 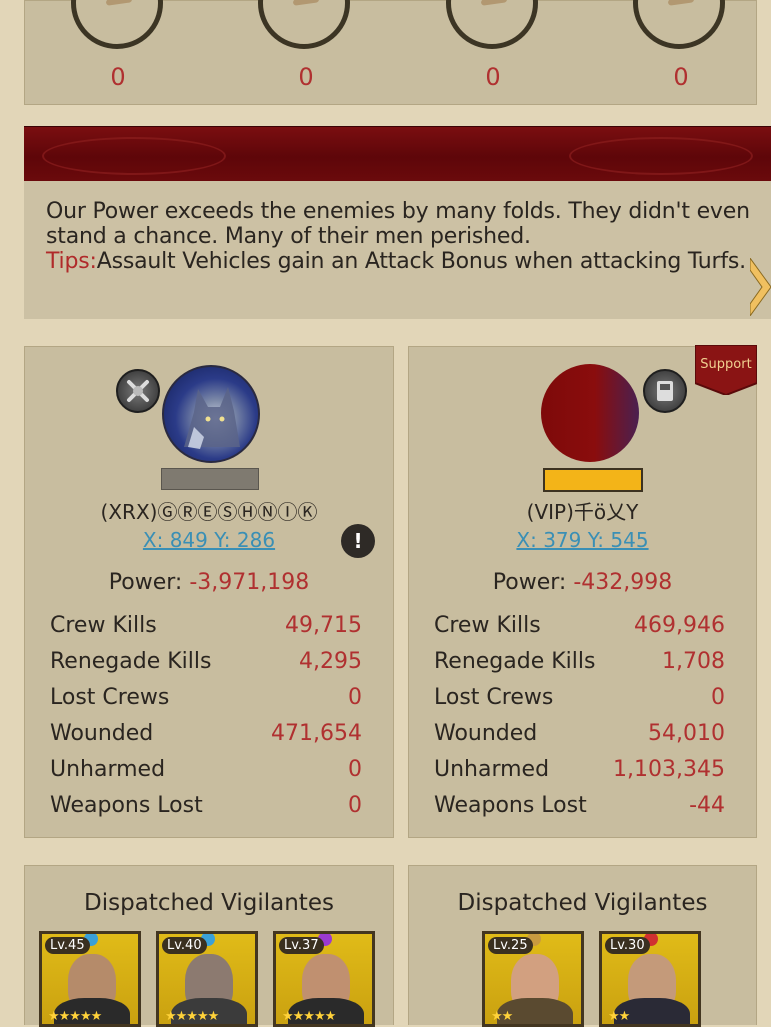 I want to click on power-line: Power: -3,971,198, so click(x=209, y=582).